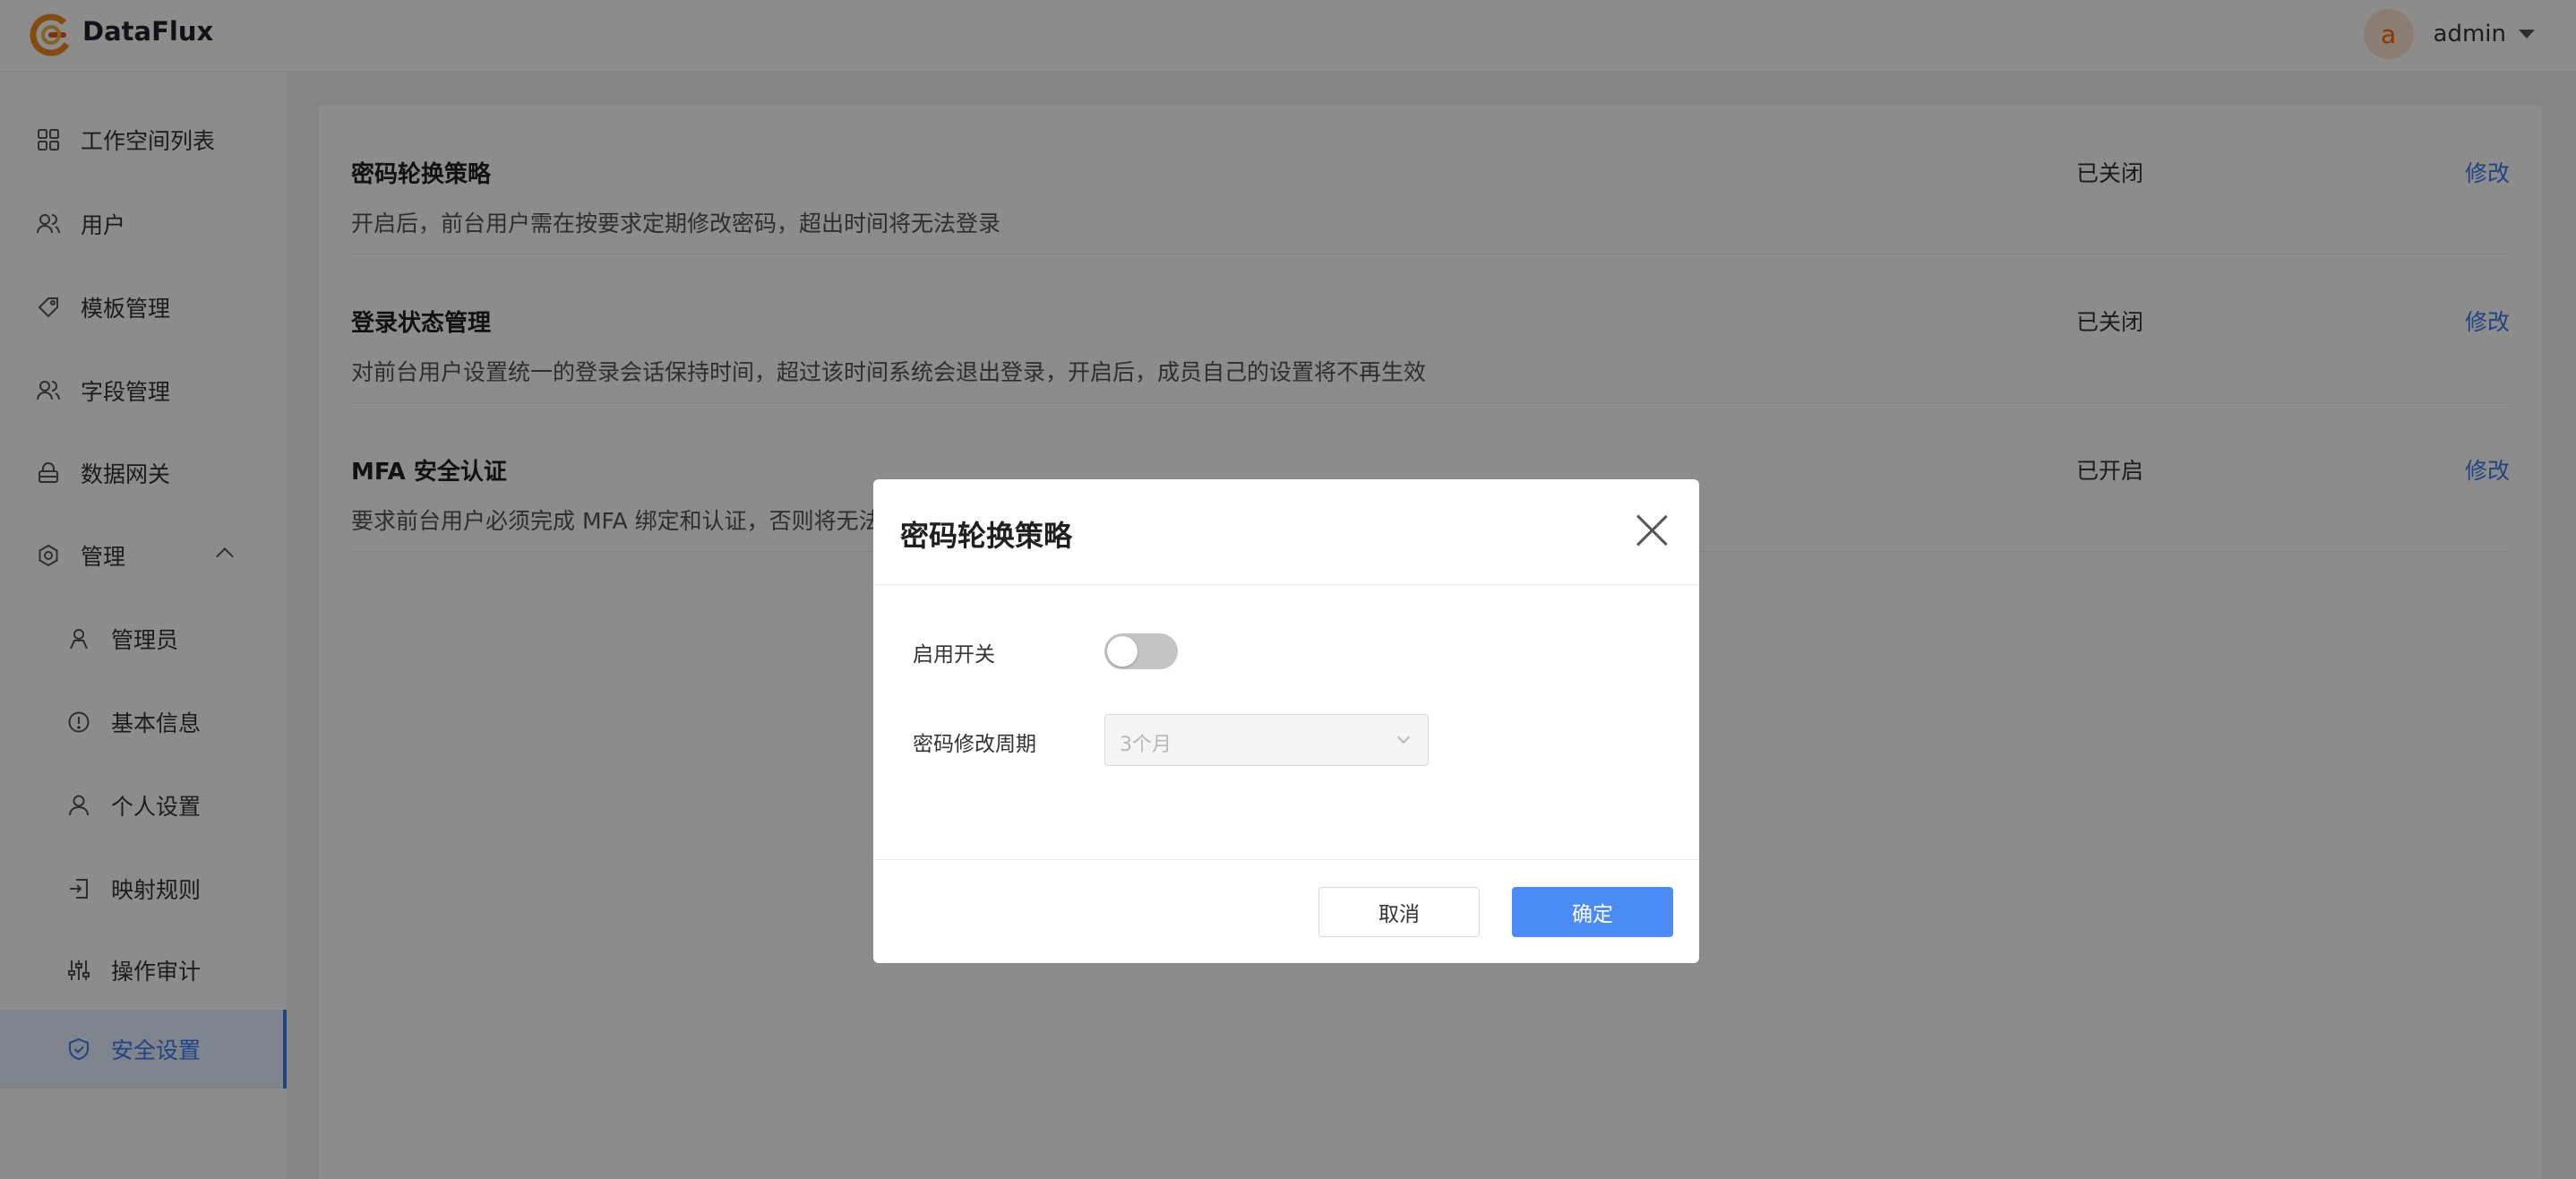 This screenshot has width=2576, height=1179. I want to click on modal-title: 密码轮换策略, so click(986, 536).